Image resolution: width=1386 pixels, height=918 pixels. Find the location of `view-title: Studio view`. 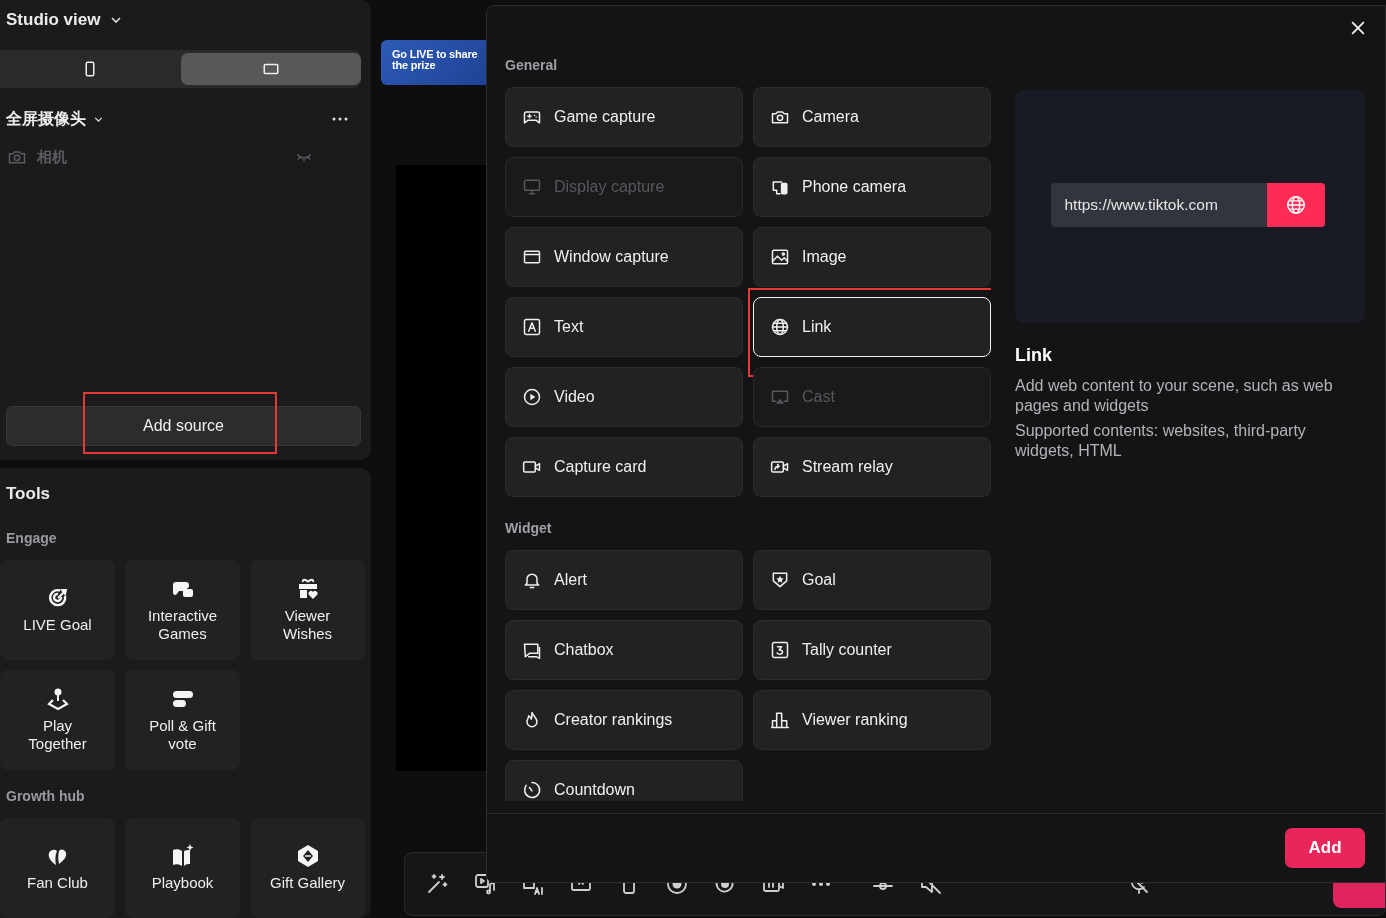

view-title: Studio view is located at coordinates (53, 20).